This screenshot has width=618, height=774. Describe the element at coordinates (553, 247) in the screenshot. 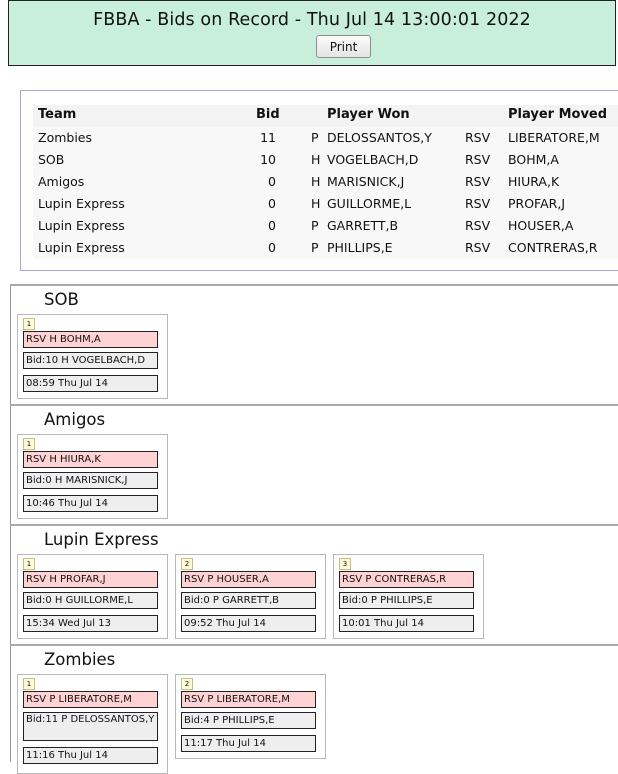

I see `player-moved-cell: CONTRERAS,R` at that location.